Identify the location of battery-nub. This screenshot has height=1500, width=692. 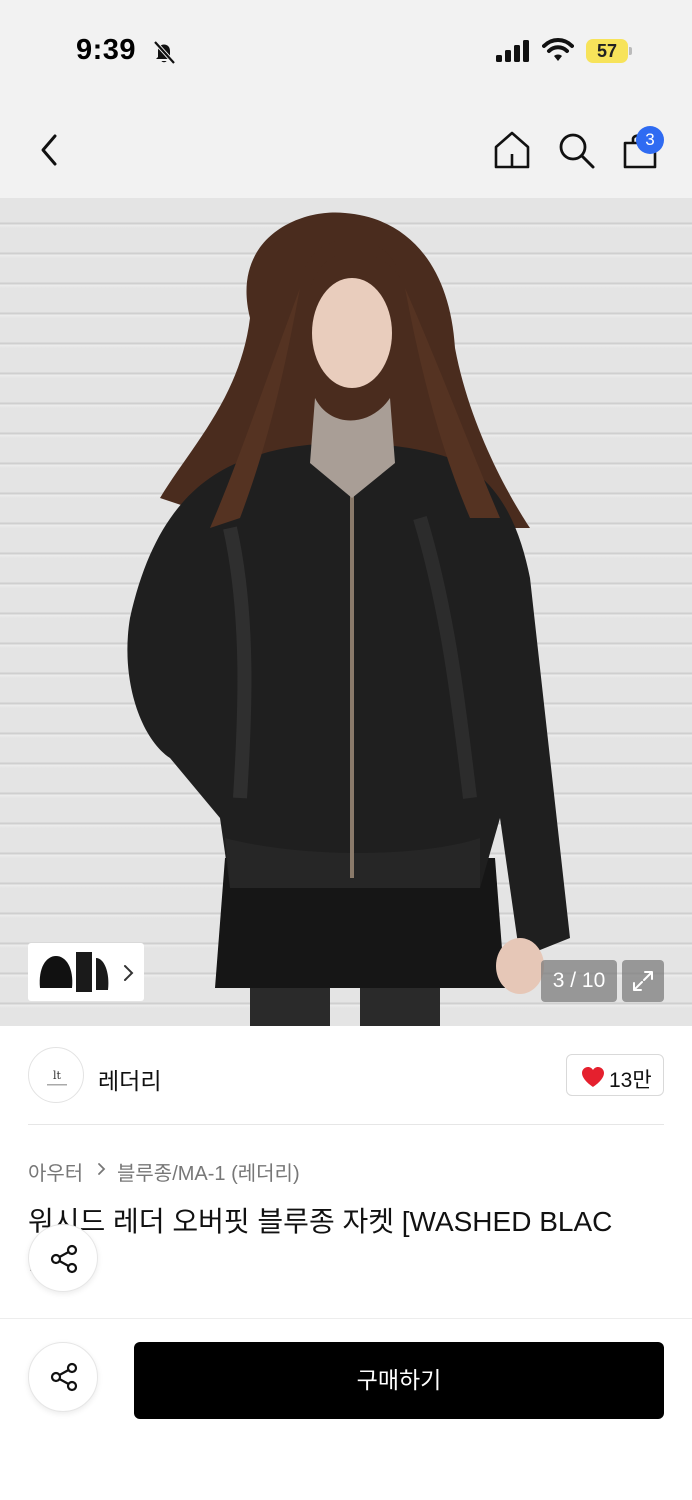
(630, 51).